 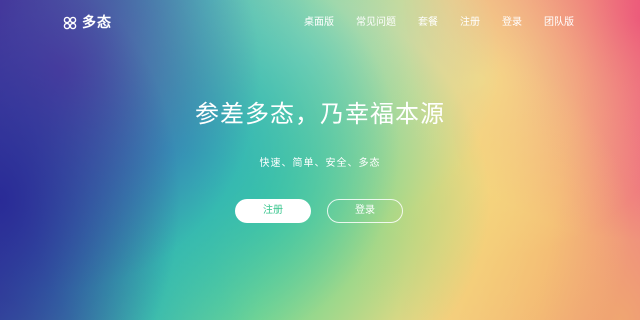 What do you see at coordinates (320, 114) in the screenshot?
I see `hero-headline: 参差多态，乃幸福本源` at bounding box center [320, 114].